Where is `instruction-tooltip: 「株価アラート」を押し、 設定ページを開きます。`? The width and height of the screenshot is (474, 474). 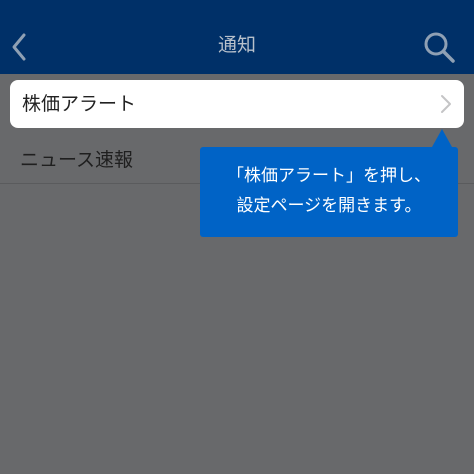 instruction-tooltip: 「株価アラート」を押し、 設定ページを開きます。 is located at coordinates (329, 183).